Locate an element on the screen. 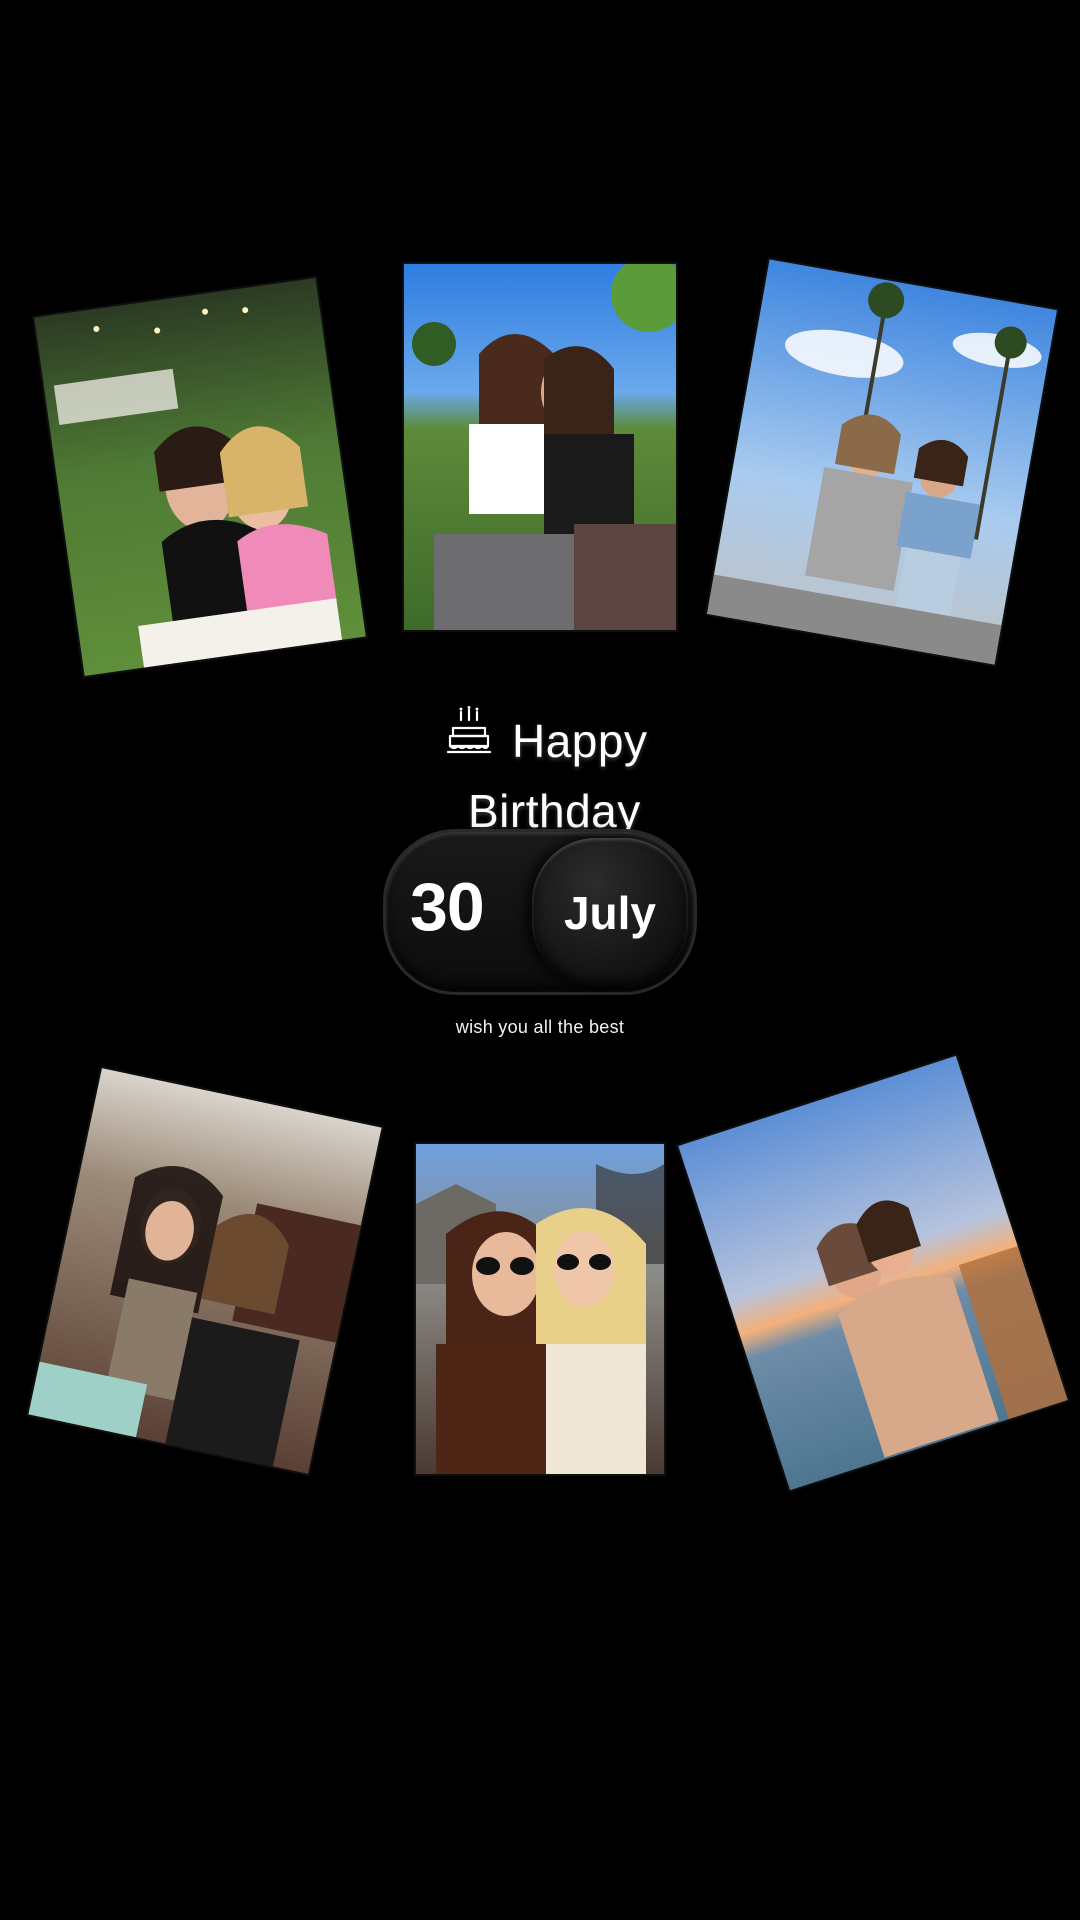 This screenshot has width=1080, height=1920. date-day: 30 is located at coordinates (447, 907).